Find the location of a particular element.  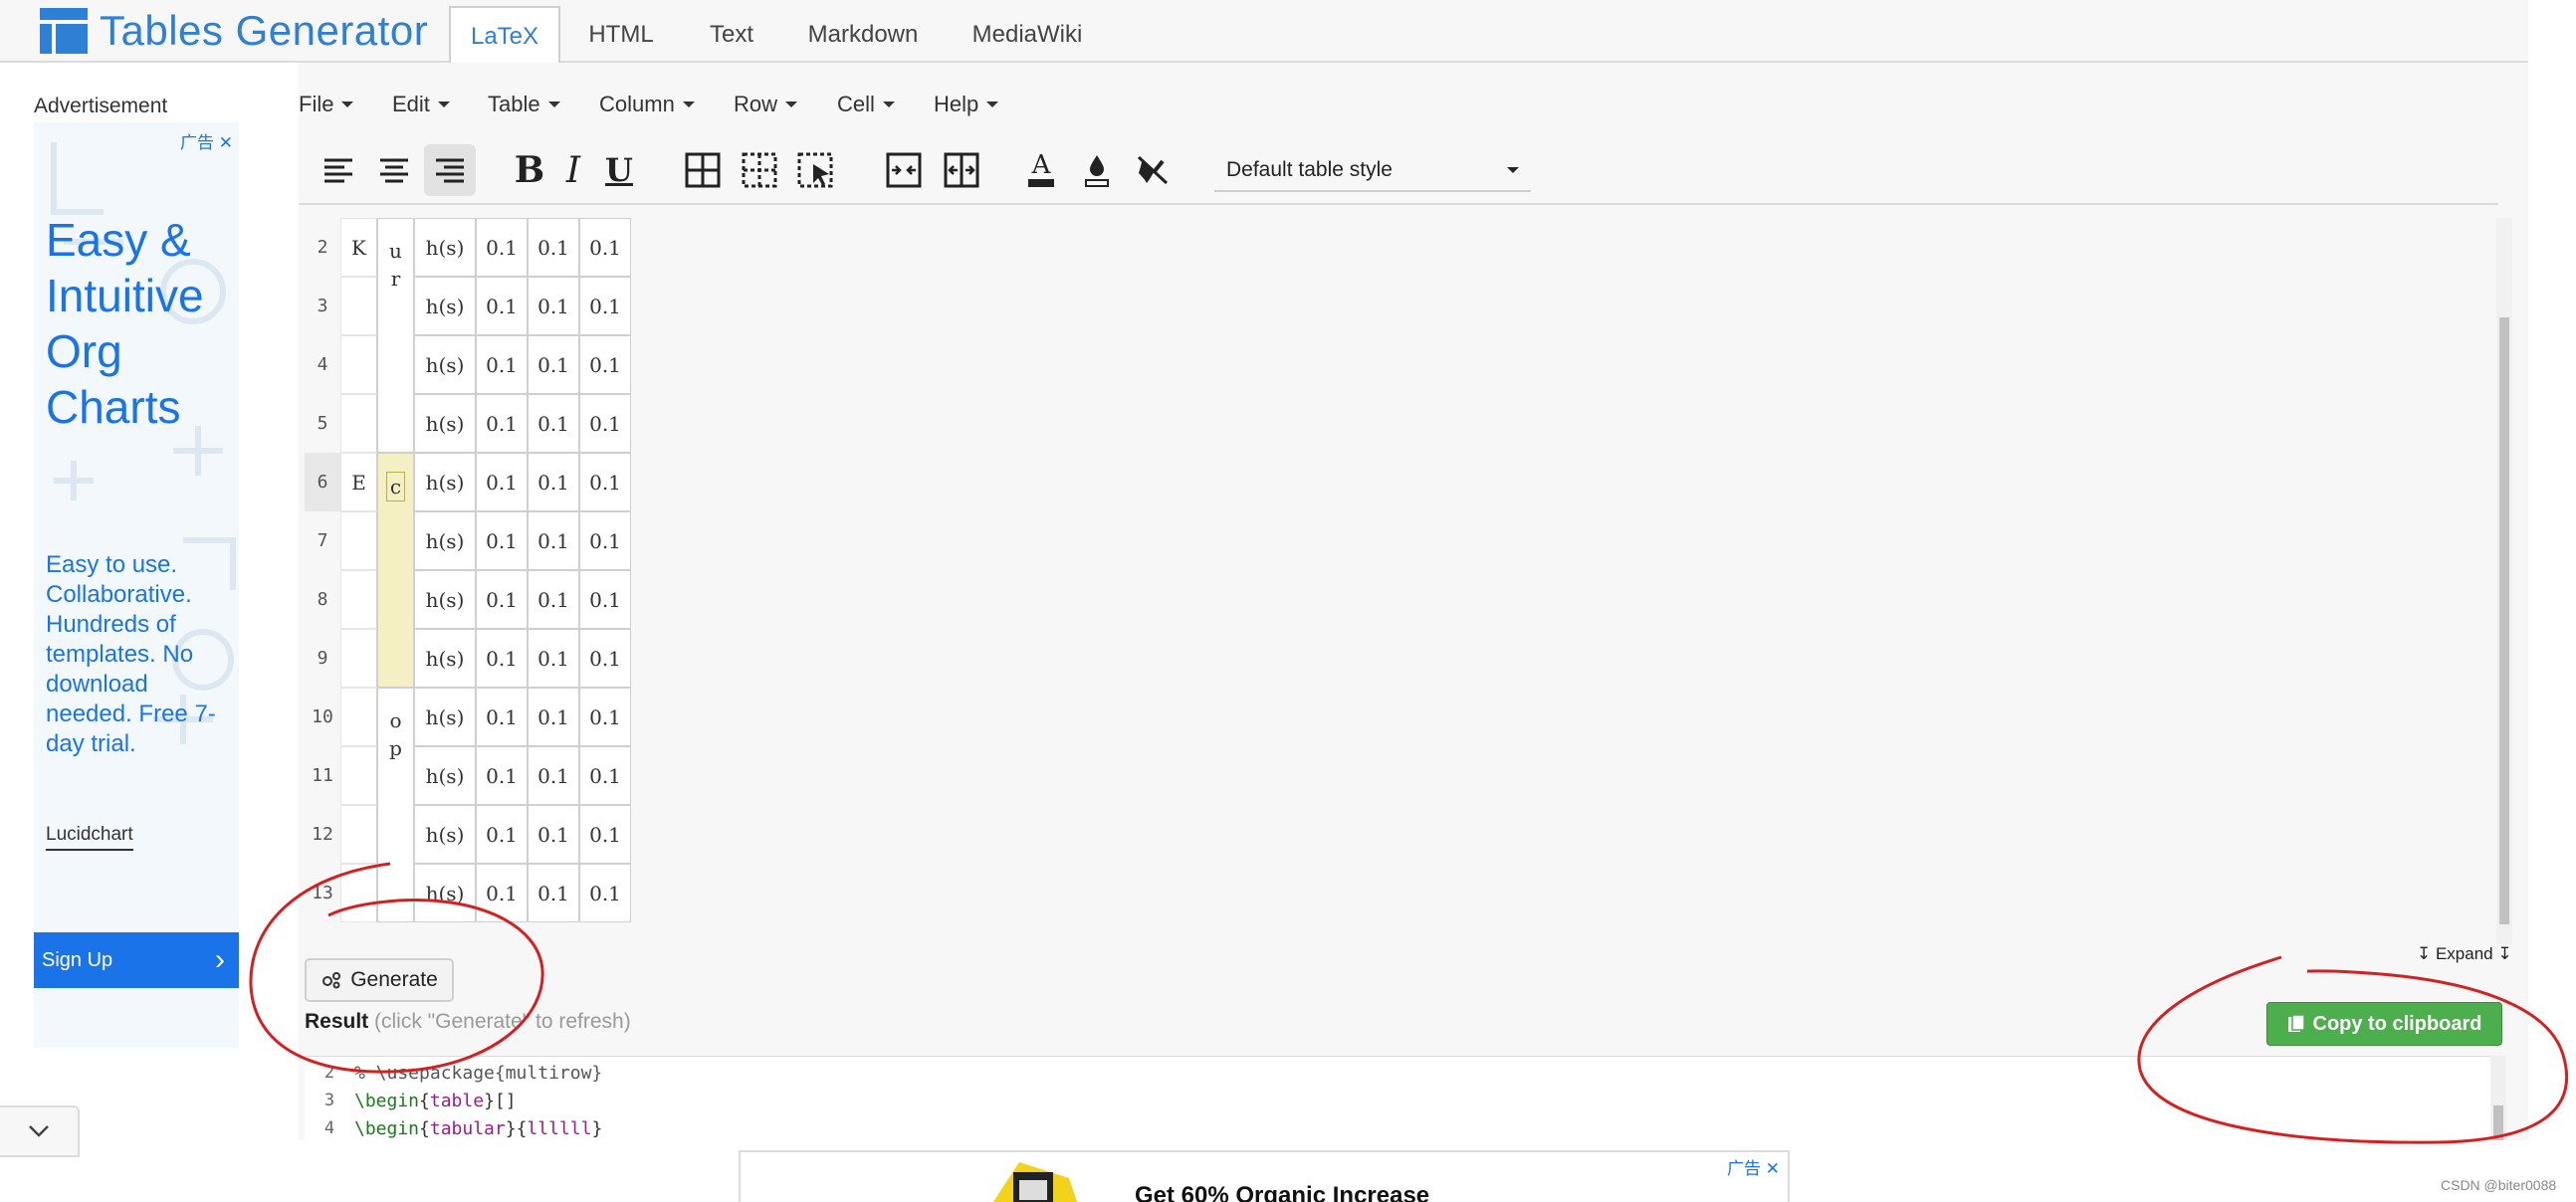

dashed-borders-icon is located at coordinates (759, 170).